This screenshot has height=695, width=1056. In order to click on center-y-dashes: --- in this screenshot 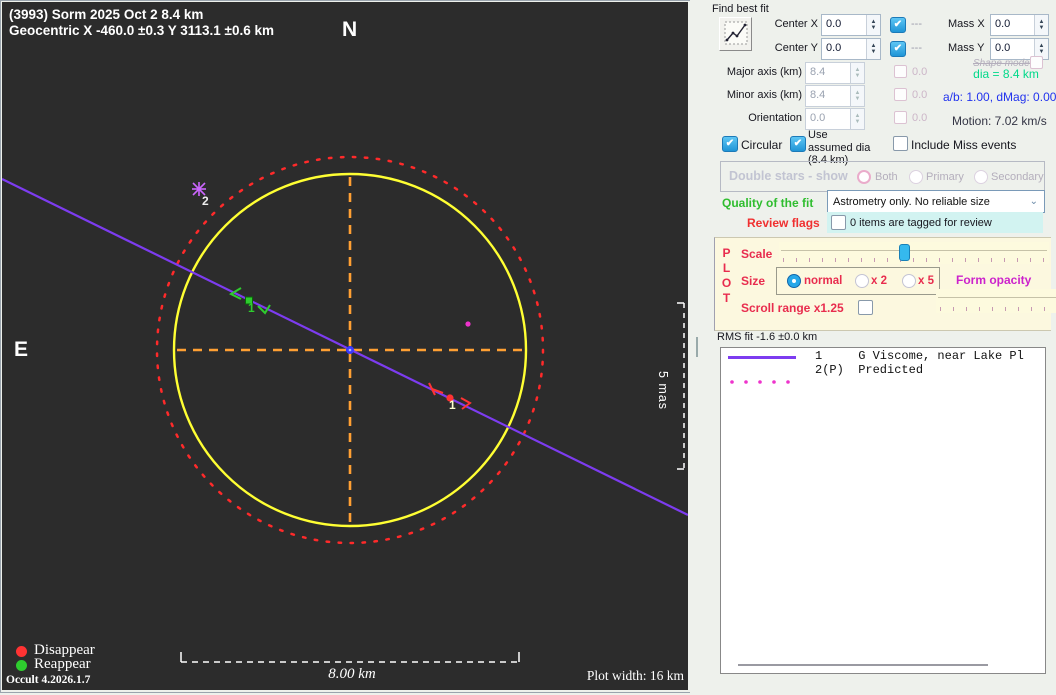, I will do `click(916, 48)`.